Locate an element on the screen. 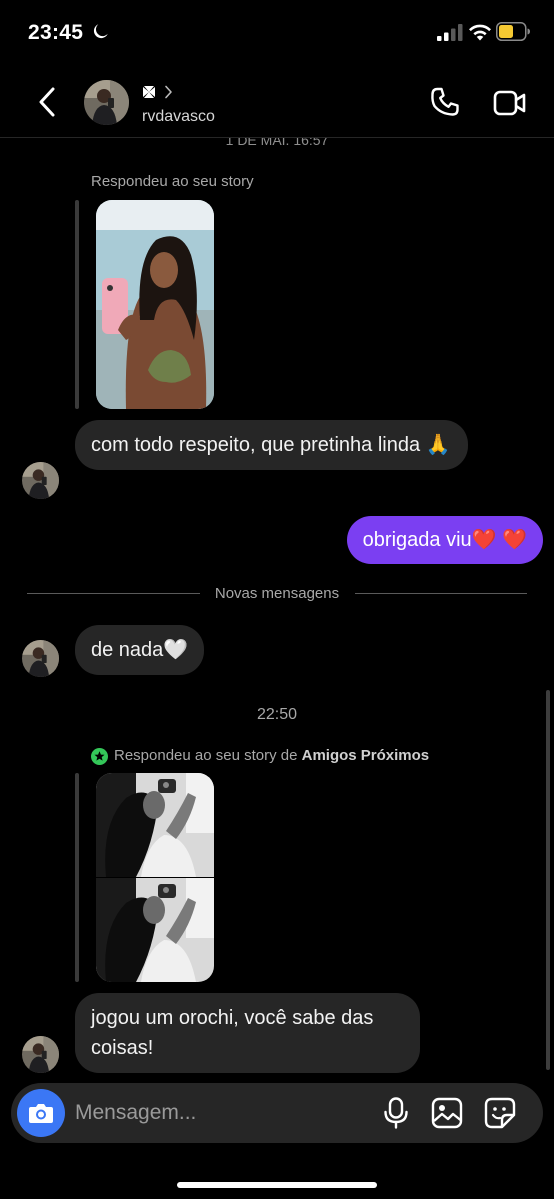 The image size is (554, 1199). camera-button is located at coordinates (41, 1113).